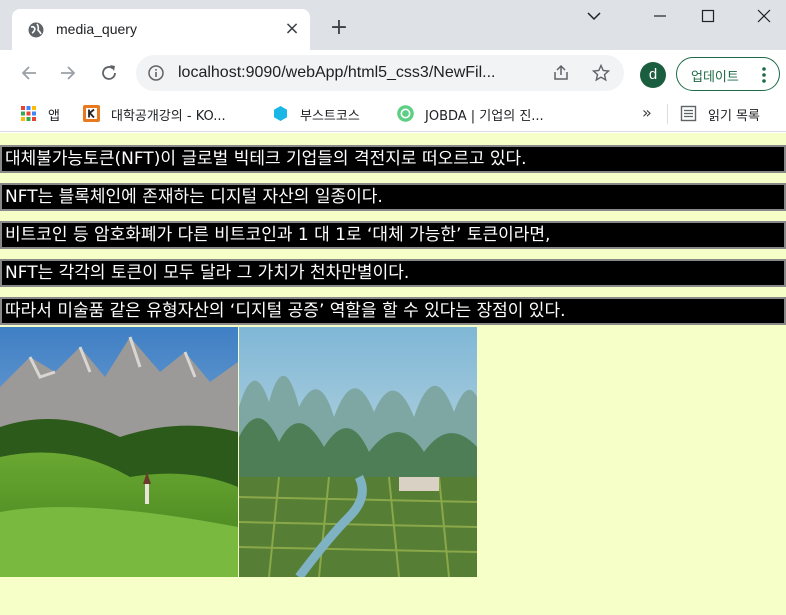  Describe the element at coordinates (28, 113) in the screenshot. I see `apps-grid-icon` at that location.